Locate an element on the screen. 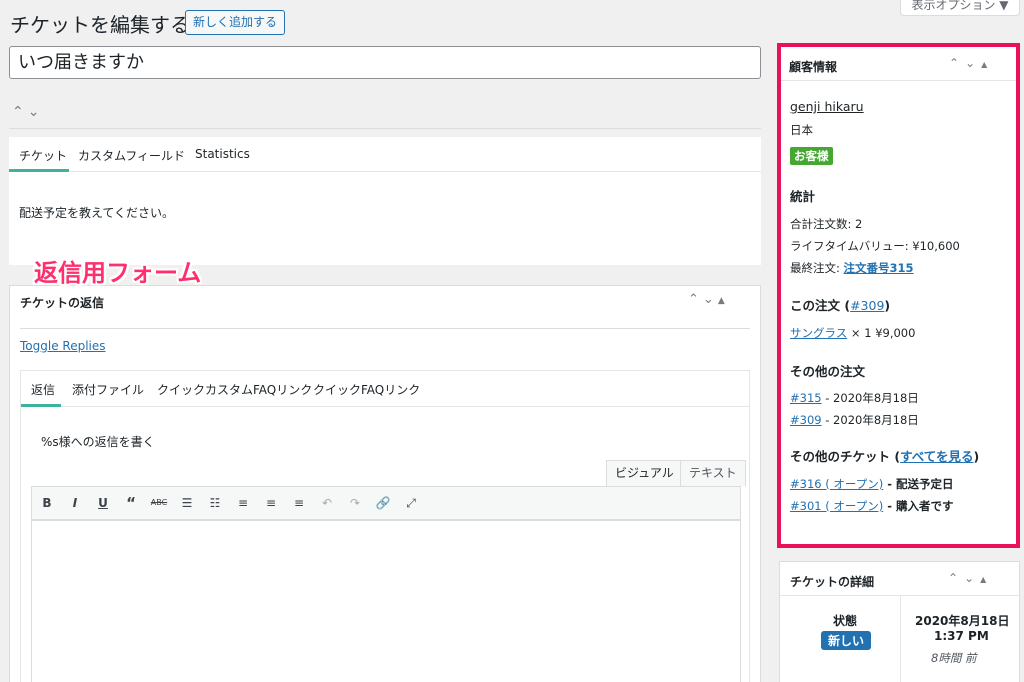 This screenshot has width=1024, height=682. tab-custom-fields: カスタムフィールド is located at coordinates (131, 155).